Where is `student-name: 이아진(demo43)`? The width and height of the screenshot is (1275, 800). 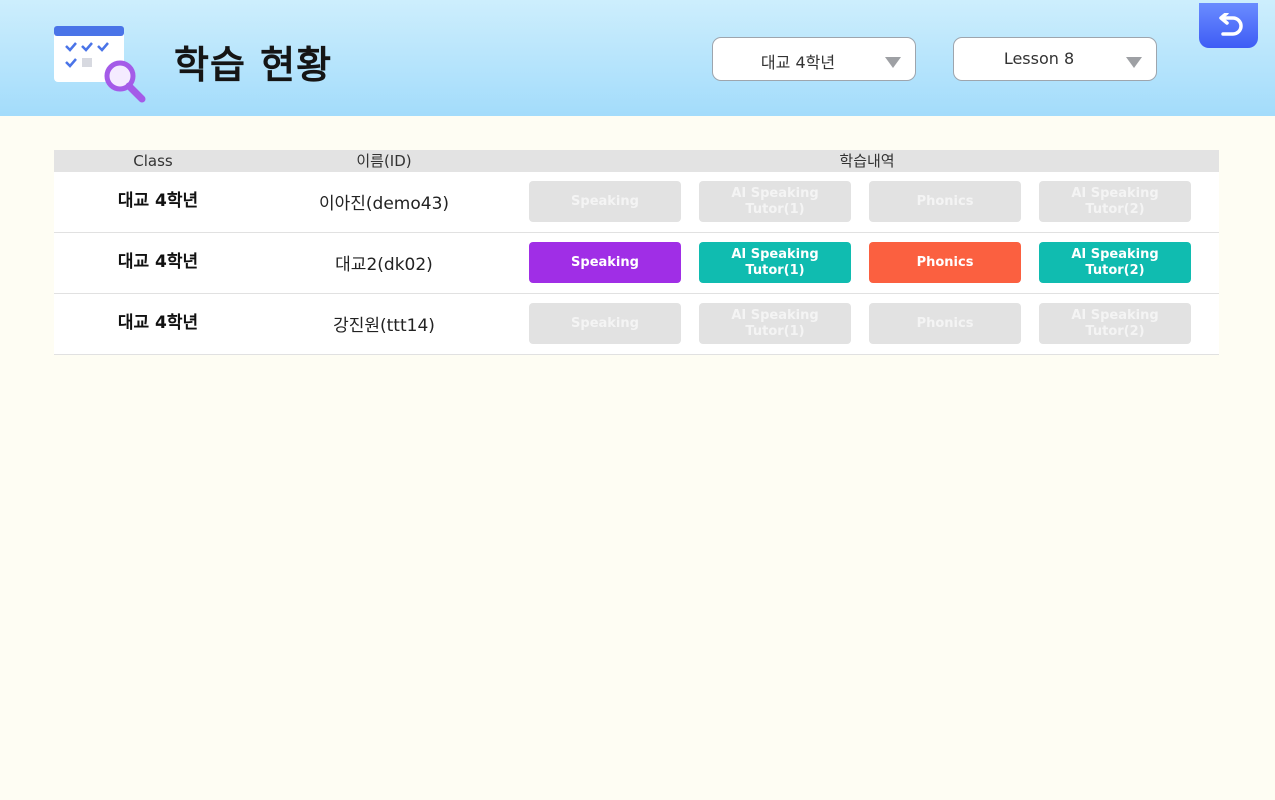
student-name: 이아진(demo43) is located at coordinates (384, 204).